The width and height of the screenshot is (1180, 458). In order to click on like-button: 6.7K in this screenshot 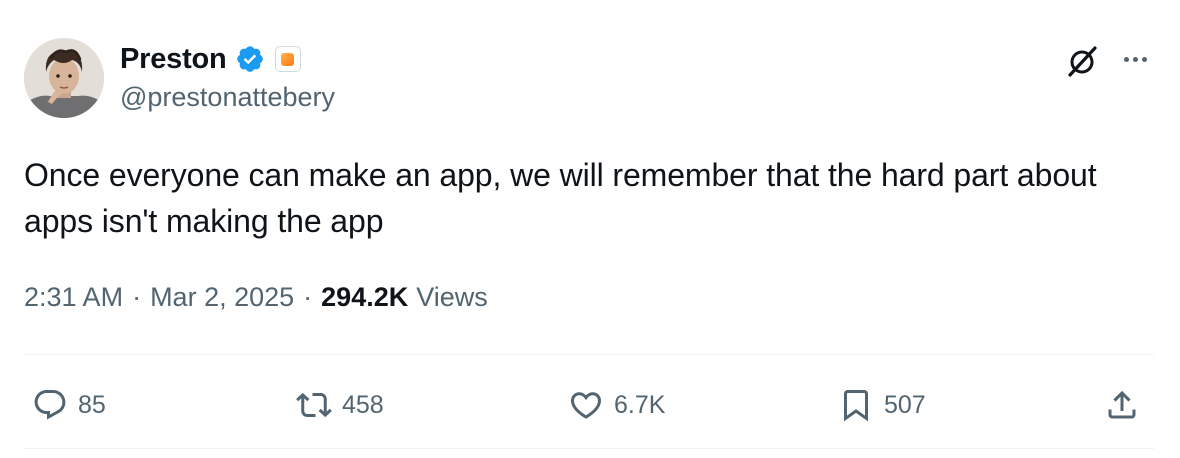, I will do `click(616, 405)`.